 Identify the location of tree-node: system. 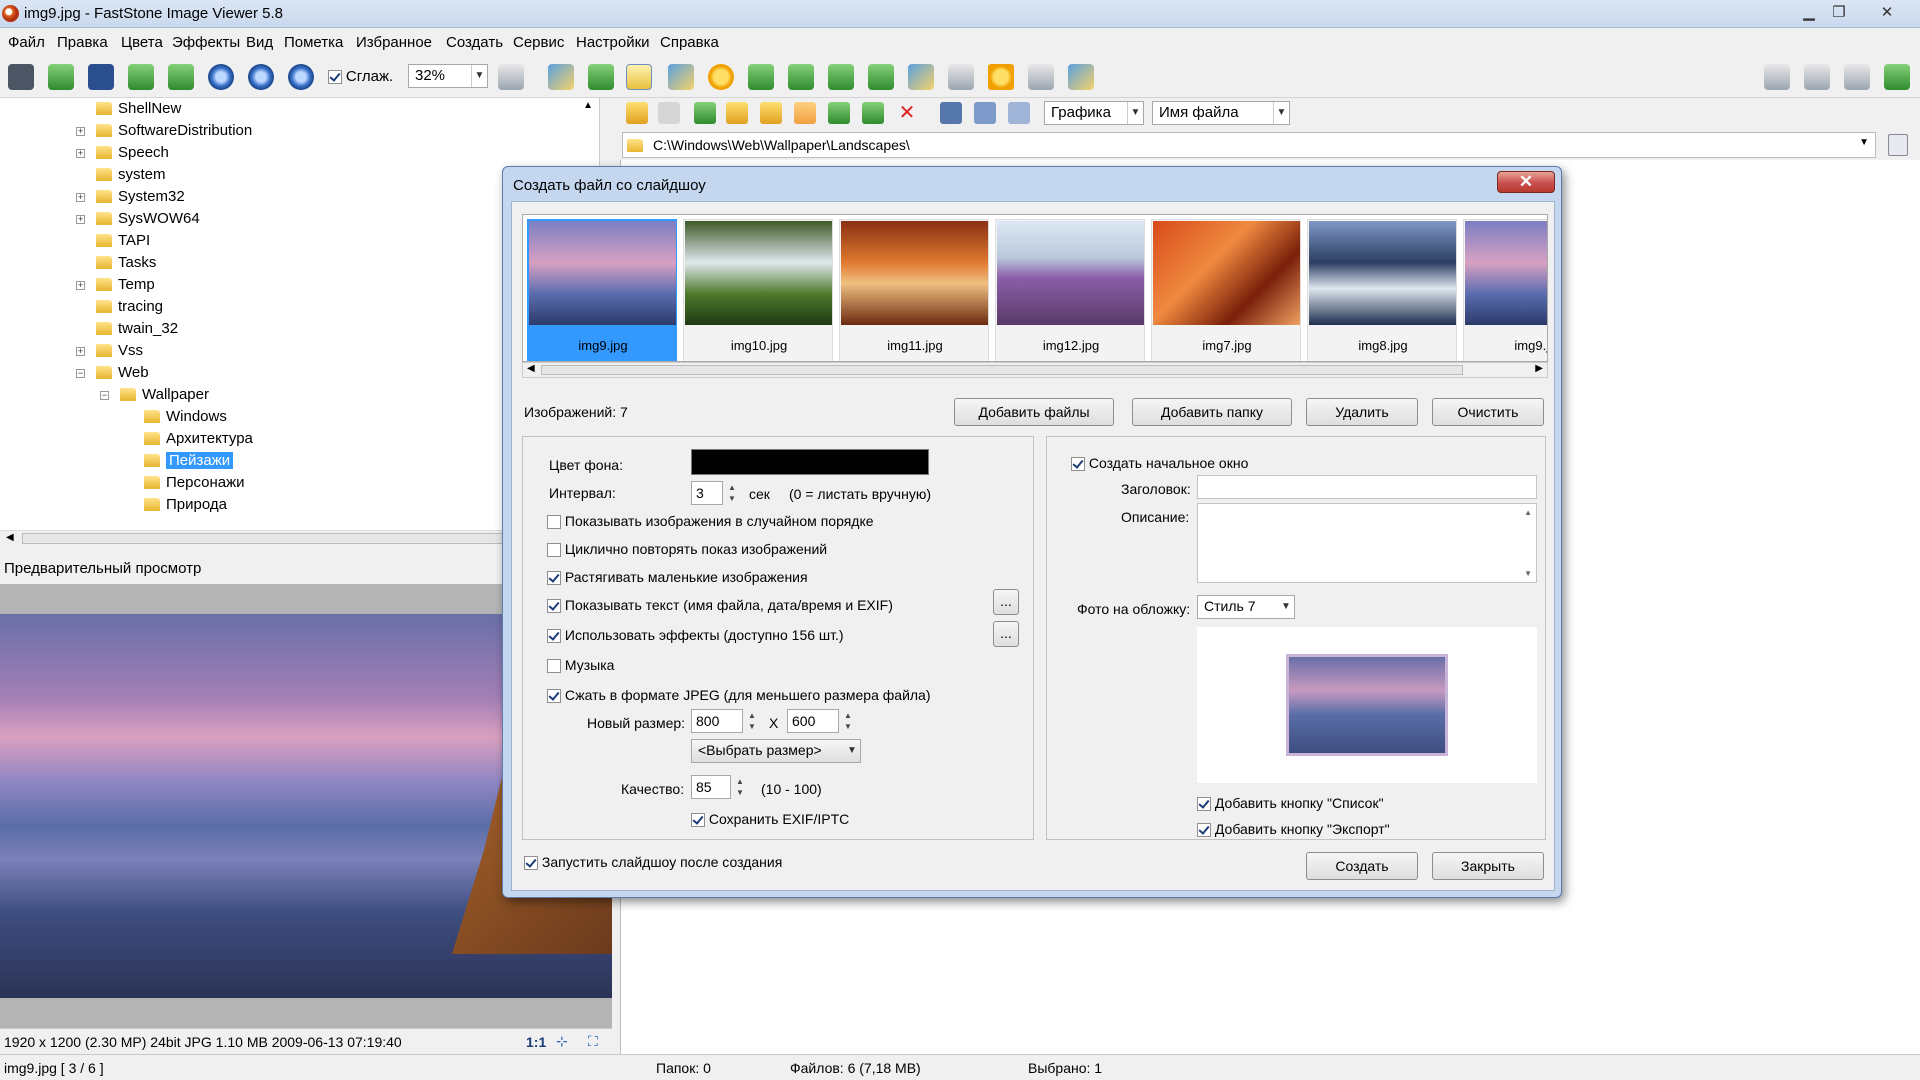
(131, 176).